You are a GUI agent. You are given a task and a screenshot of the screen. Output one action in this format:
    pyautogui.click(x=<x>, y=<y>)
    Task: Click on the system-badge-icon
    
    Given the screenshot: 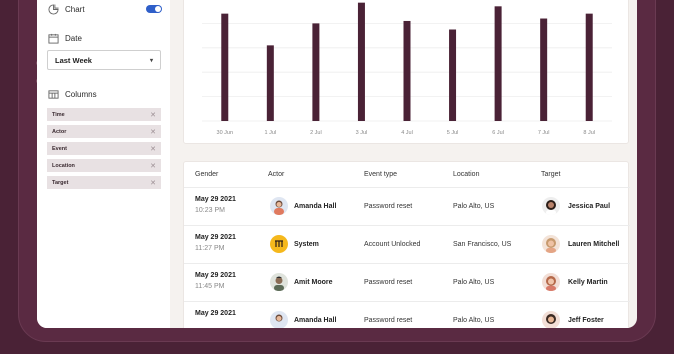 What is the action you would take?
    pyautogui.click(x=279, y=244)
    